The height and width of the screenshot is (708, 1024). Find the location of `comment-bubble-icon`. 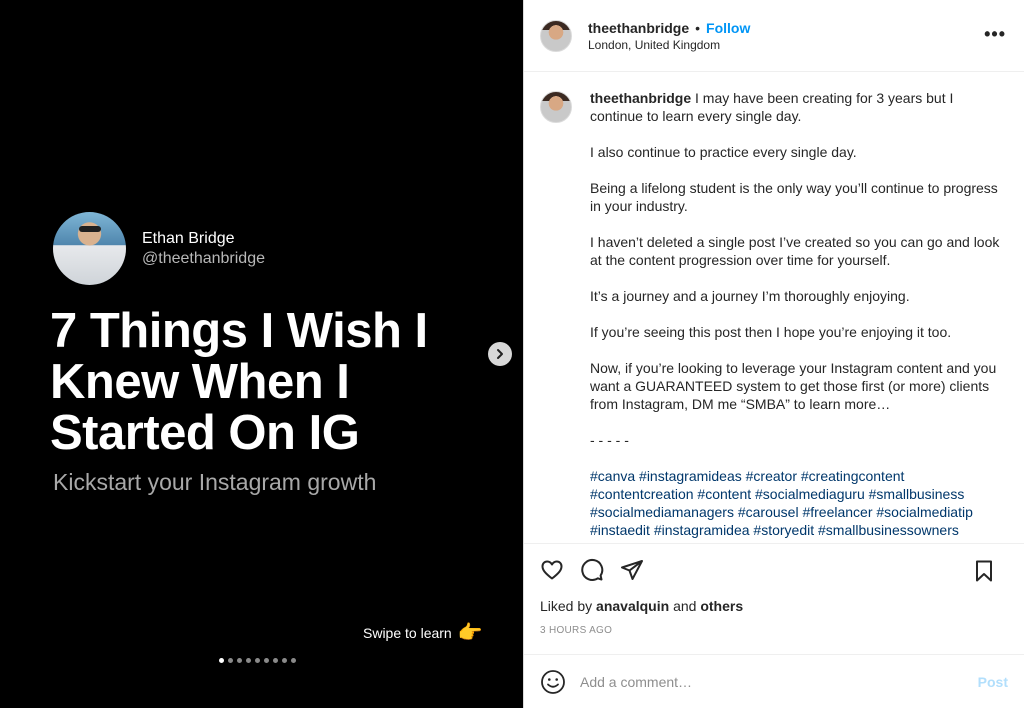

comment-bubble-icon is located at coordinates (592, 570).